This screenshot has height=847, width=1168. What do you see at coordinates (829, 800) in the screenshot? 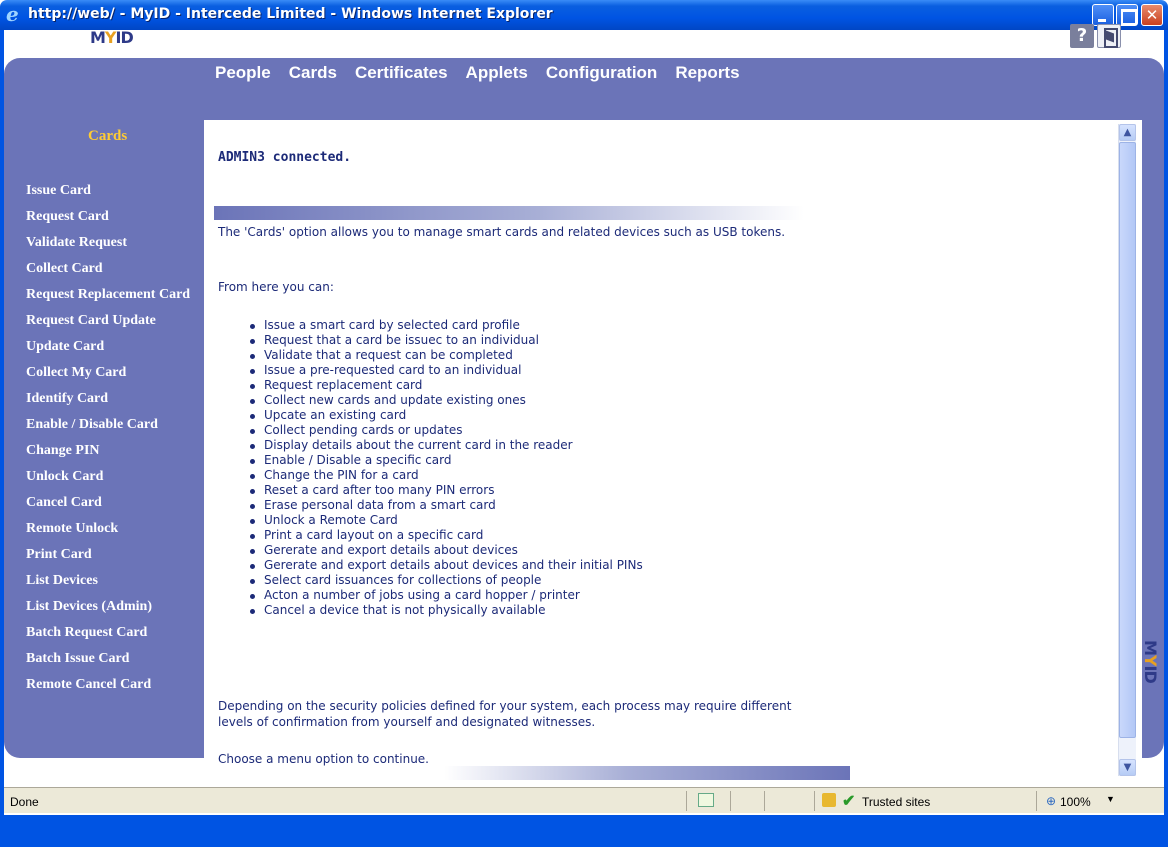
I see `protected-mode-icon` at bounding box center [829, 800].